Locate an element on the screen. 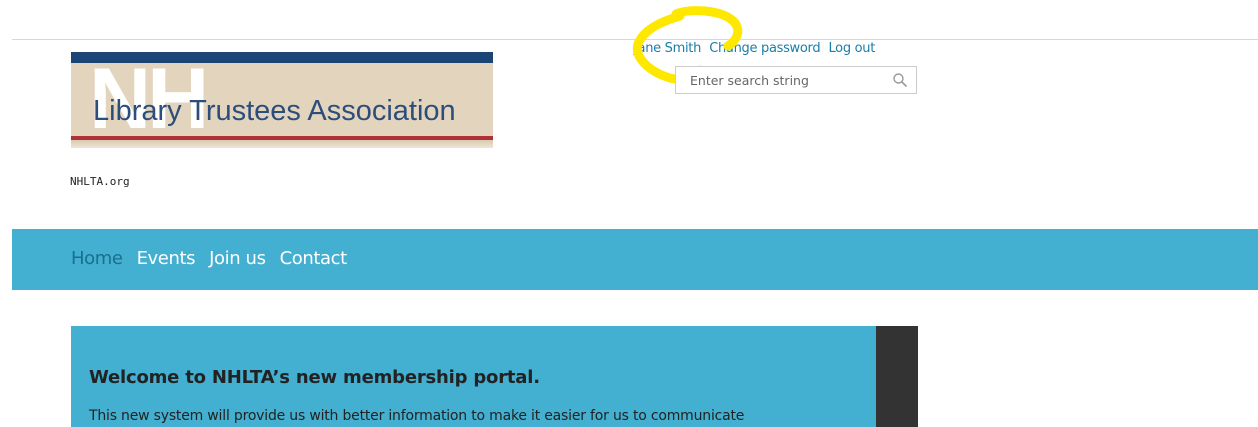  nav-item-events: Events is located at coordinates (166, 259).